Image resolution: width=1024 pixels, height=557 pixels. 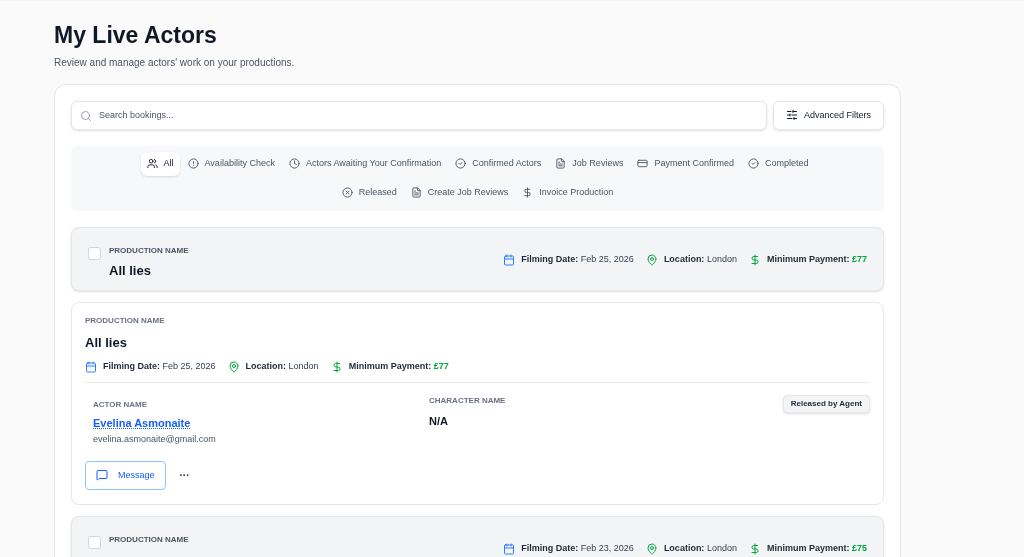 What do you see at coordinates (778, 163) in the screenshot?
I see `filter-tab: Completed` at bounding box center [778, 163].